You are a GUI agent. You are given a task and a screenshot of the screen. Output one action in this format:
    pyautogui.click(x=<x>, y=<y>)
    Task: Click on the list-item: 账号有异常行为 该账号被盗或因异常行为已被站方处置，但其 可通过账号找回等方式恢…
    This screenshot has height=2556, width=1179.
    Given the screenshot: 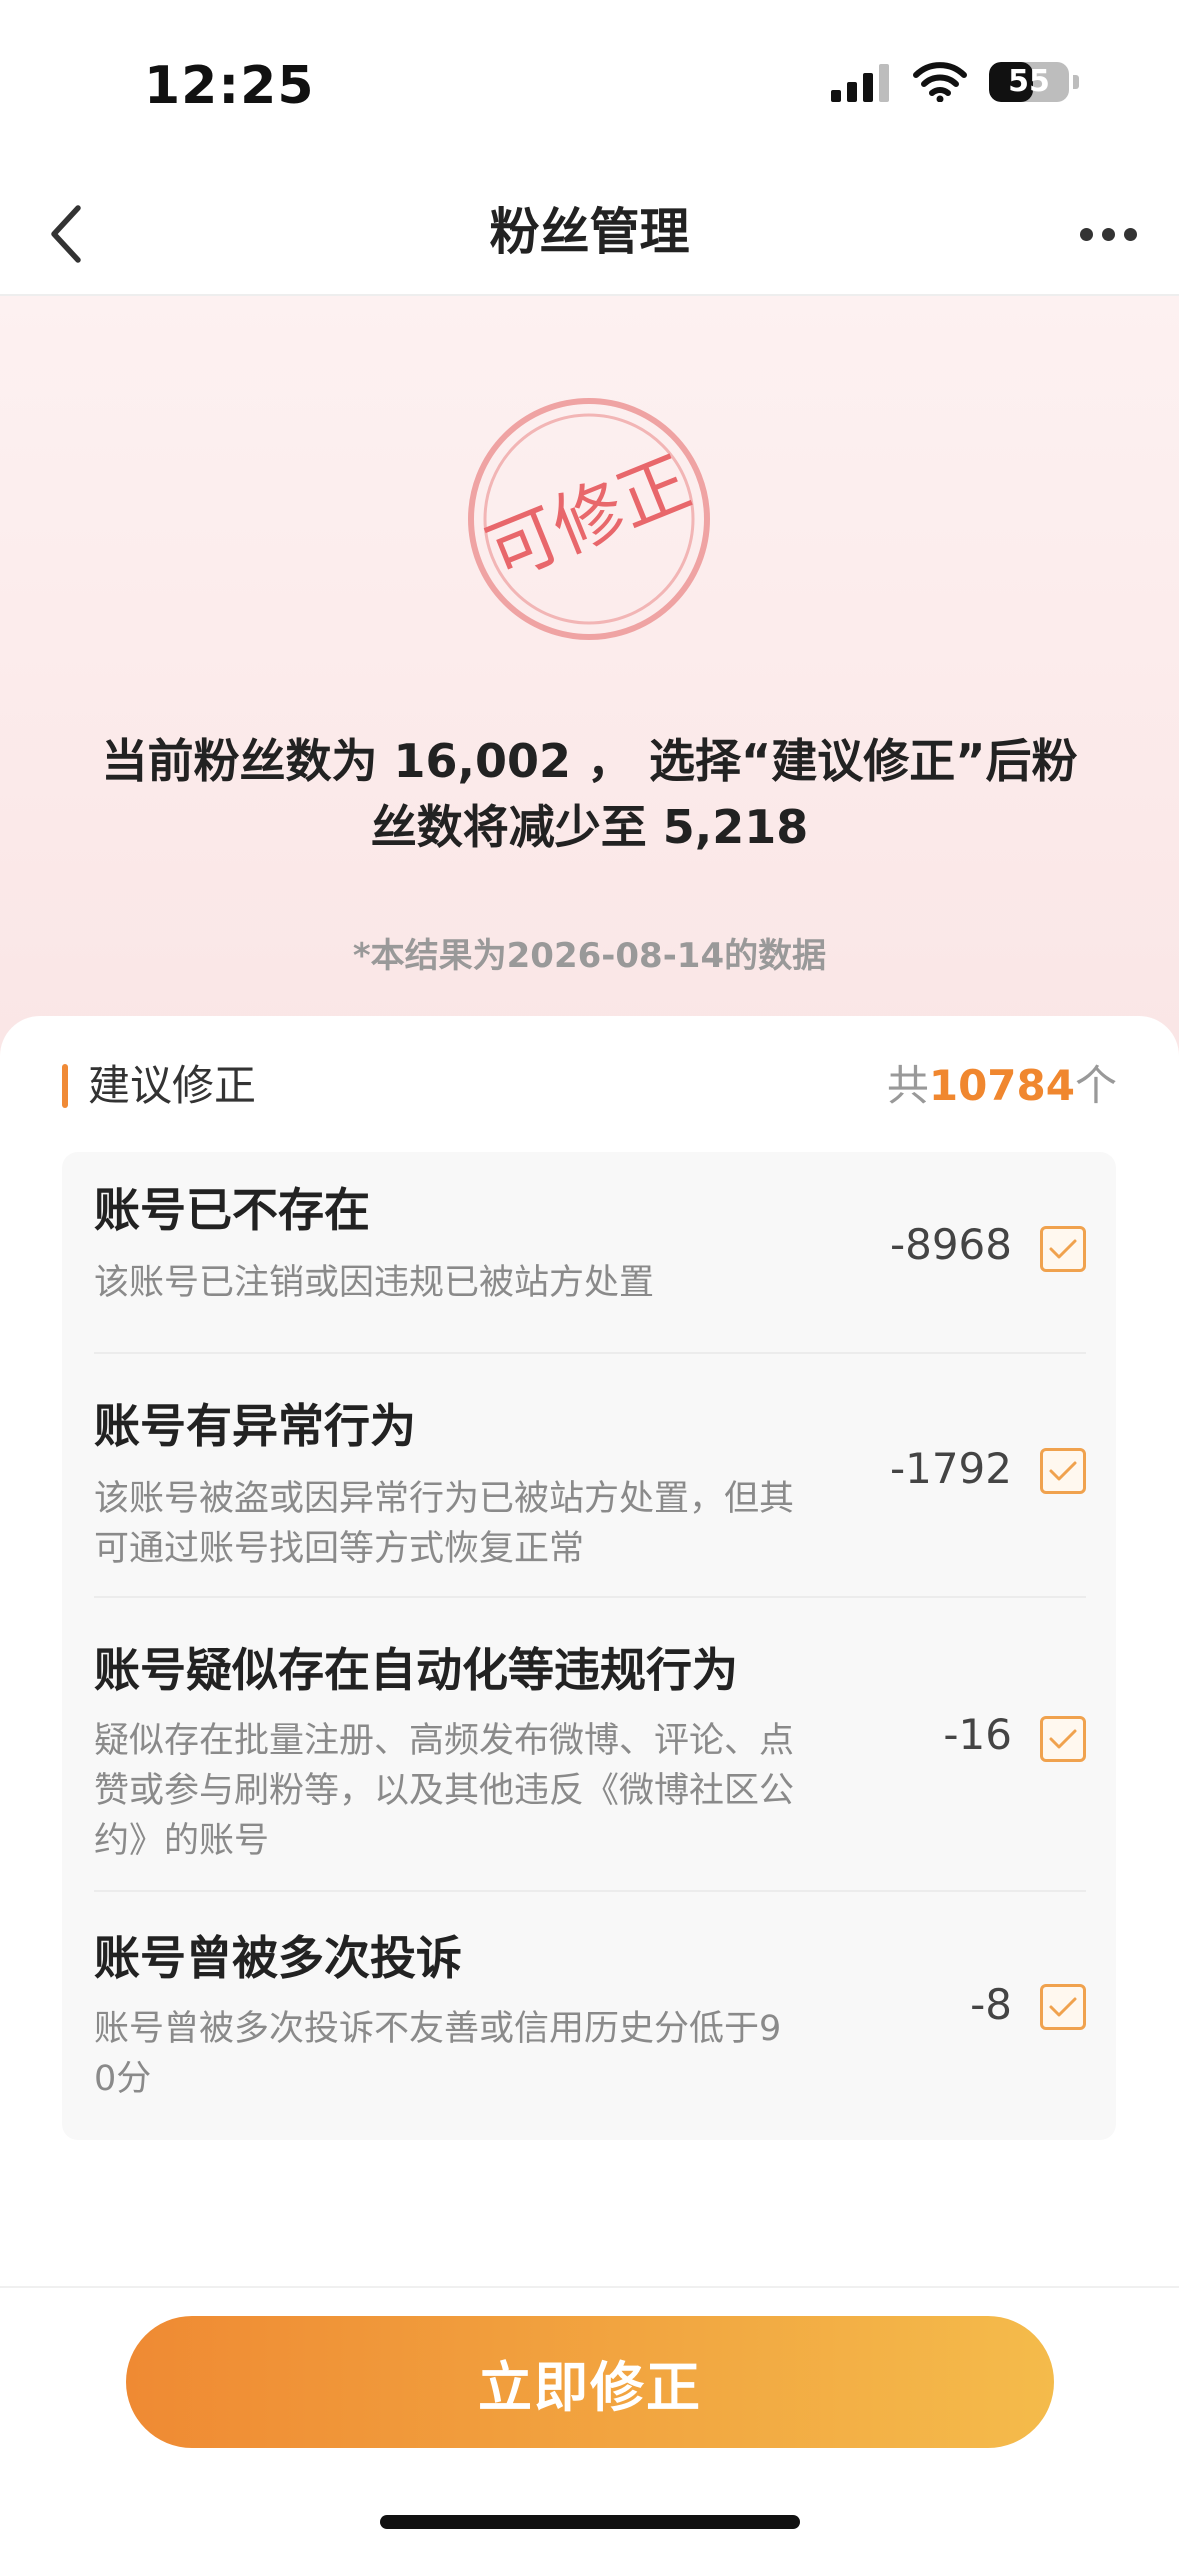 What is the action you would take?
    pyautogui.click(x=590, y=1475)
    